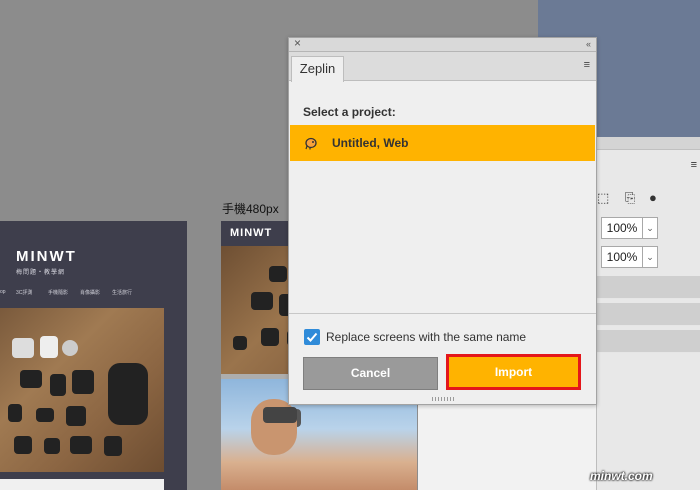 This screenshot has width=700, height=490. What do you see at coordinates (622, 228) in the screenshot?
I see `opacity-input: 100%` at bounding box center [622, 228].